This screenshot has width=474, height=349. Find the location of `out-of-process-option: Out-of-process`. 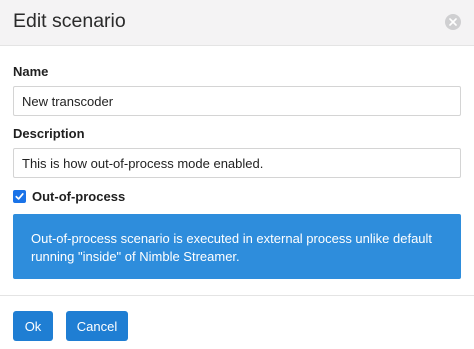

out-of-process-option: Out-of-process is located at coordinates (69, 196).